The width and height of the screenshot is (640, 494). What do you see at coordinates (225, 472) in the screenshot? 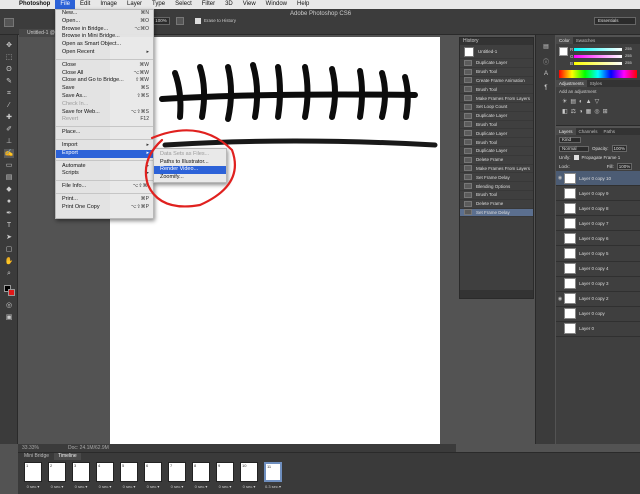
I see `timeline-frame: 9` at bounding box center [225, 472].